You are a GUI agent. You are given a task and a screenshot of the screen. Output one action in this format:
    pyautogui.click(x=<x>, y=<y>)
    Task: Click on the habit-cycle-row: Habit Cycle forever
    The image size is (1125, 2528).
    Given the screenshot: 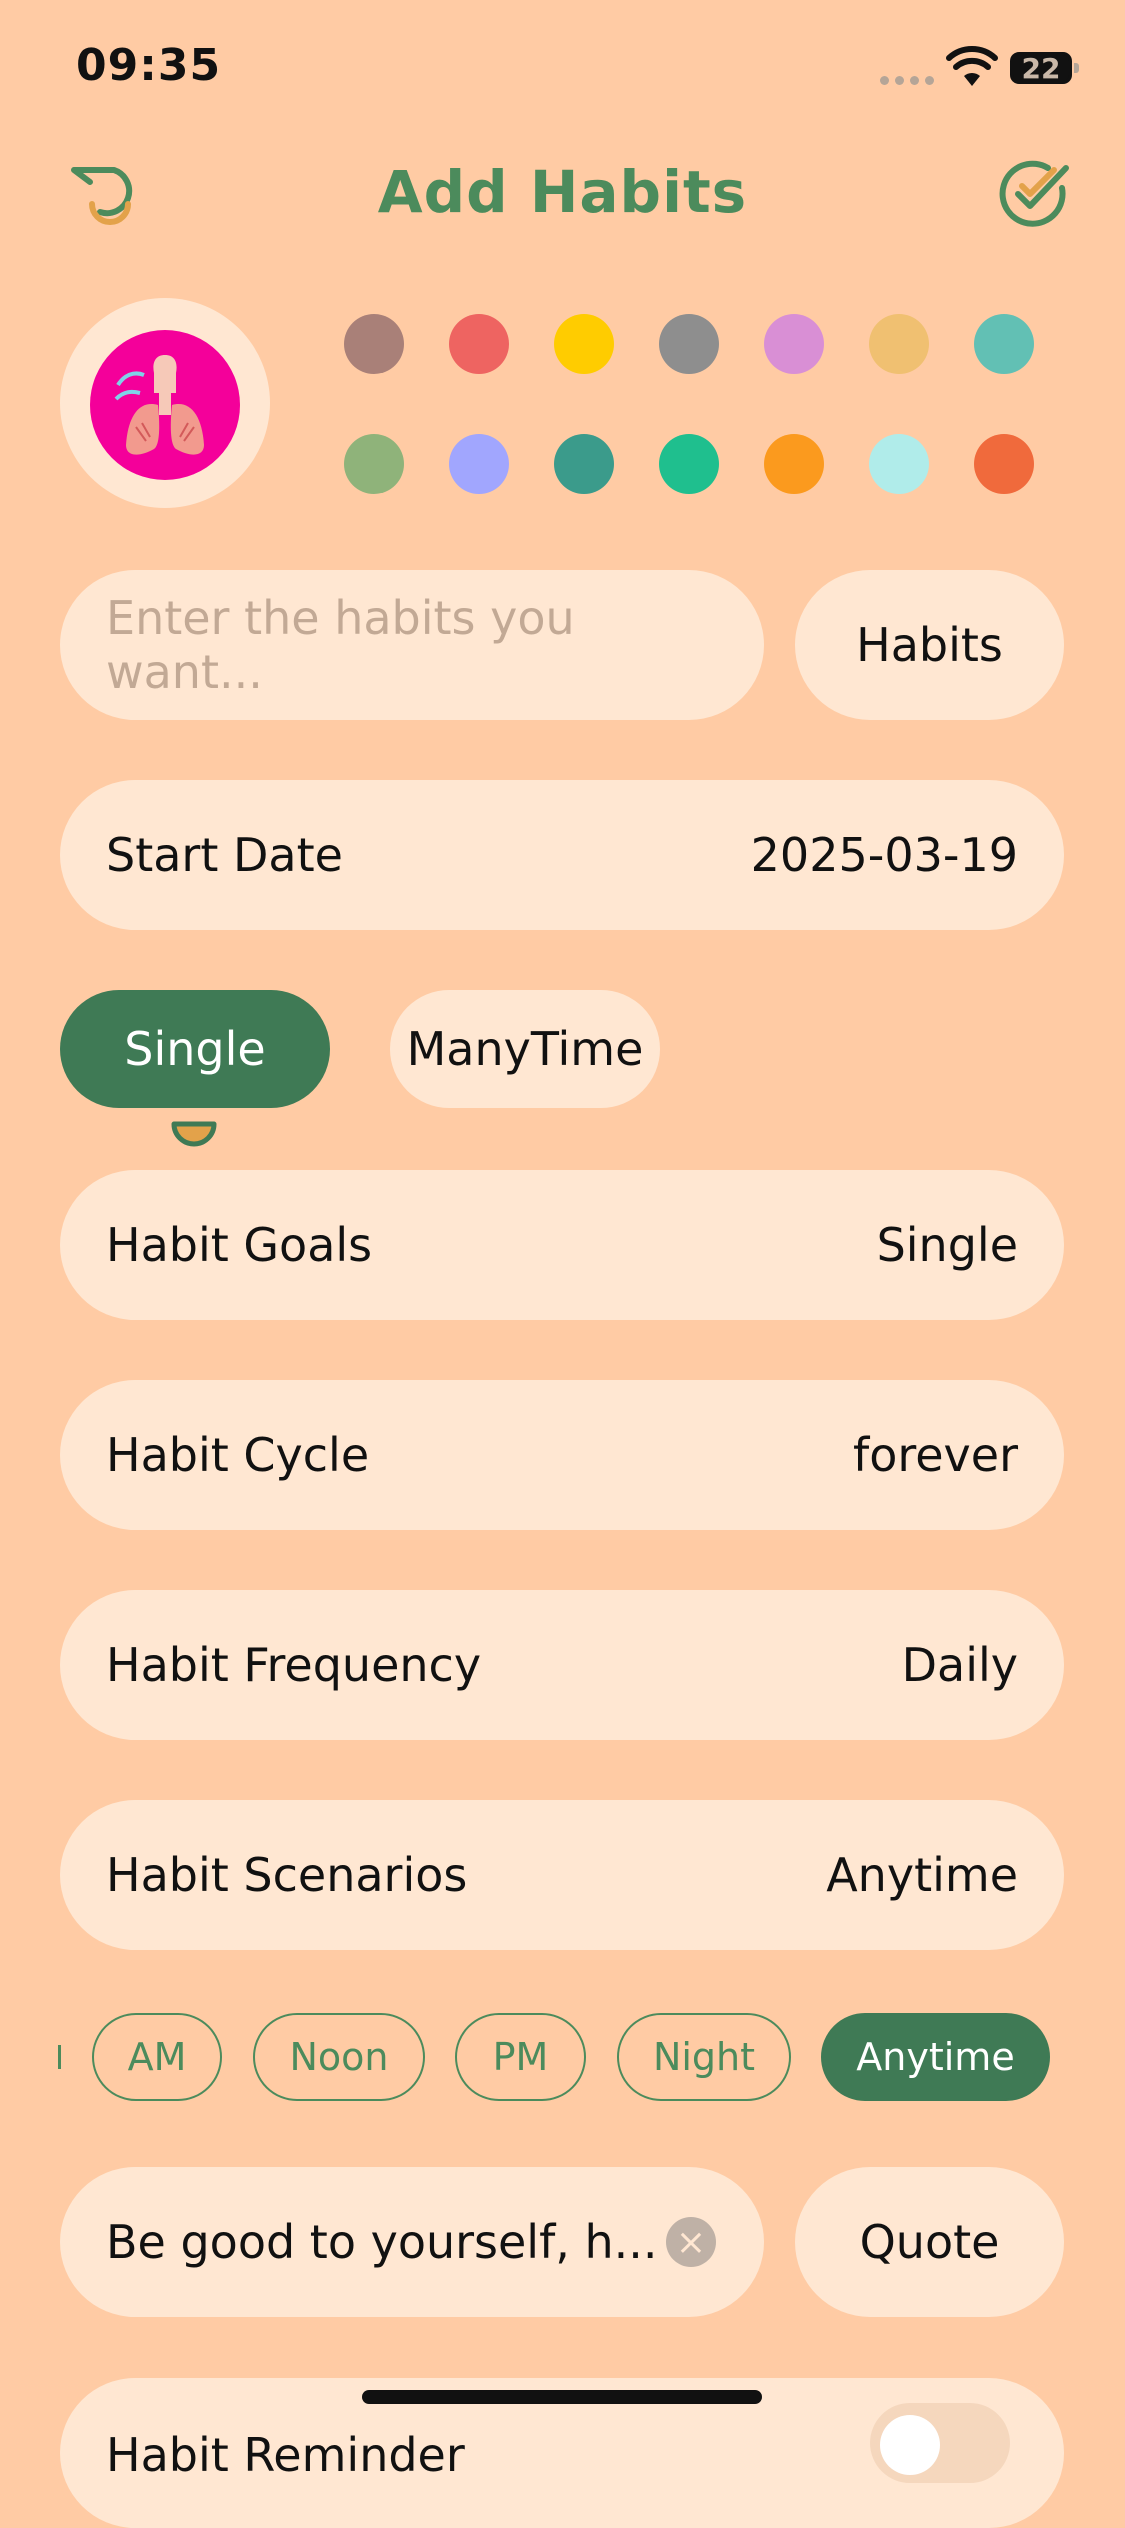 What is the action you would take?
    pyautogui.click(x=562, y=1455)
    